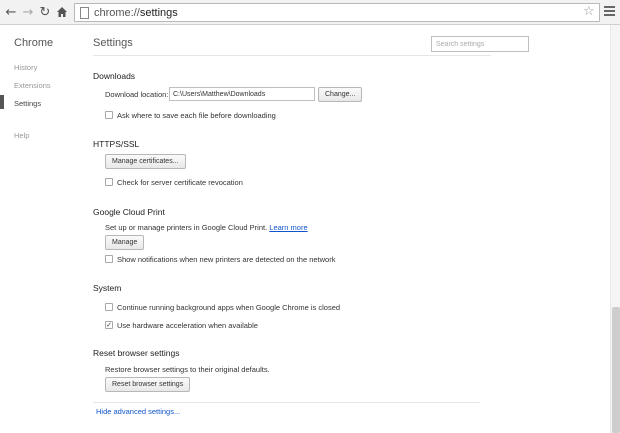  I want to click on bookmark-star-button: ☆, so click(589, 12).